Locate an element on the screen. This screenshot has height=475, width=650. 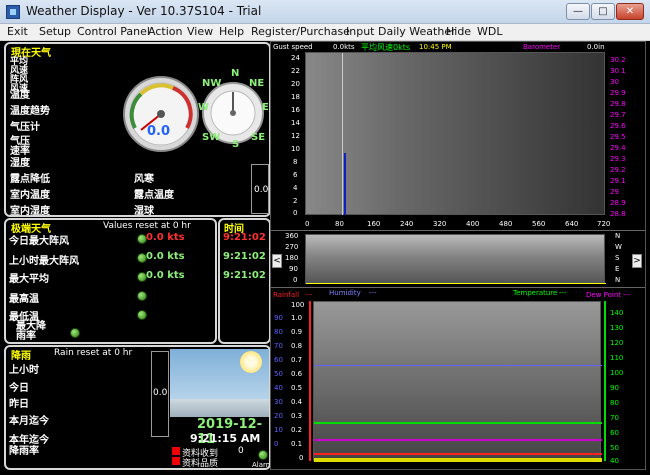
wind-x-tick: 480 is located at coordinates (506, 224).